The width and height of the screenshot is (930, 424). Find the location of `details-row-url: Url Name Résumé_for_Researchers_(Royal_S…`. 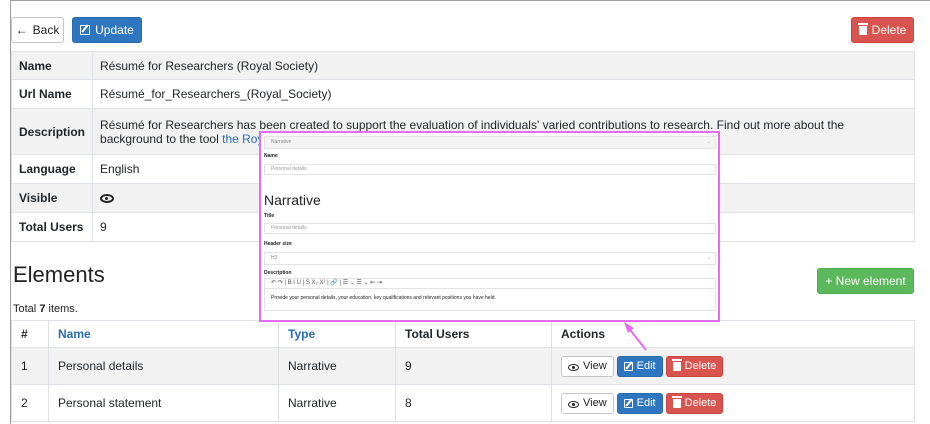

details-row-url: Url Name Résumé_for_Researchers_(Royal_S… is located at coordinates (462, 94).